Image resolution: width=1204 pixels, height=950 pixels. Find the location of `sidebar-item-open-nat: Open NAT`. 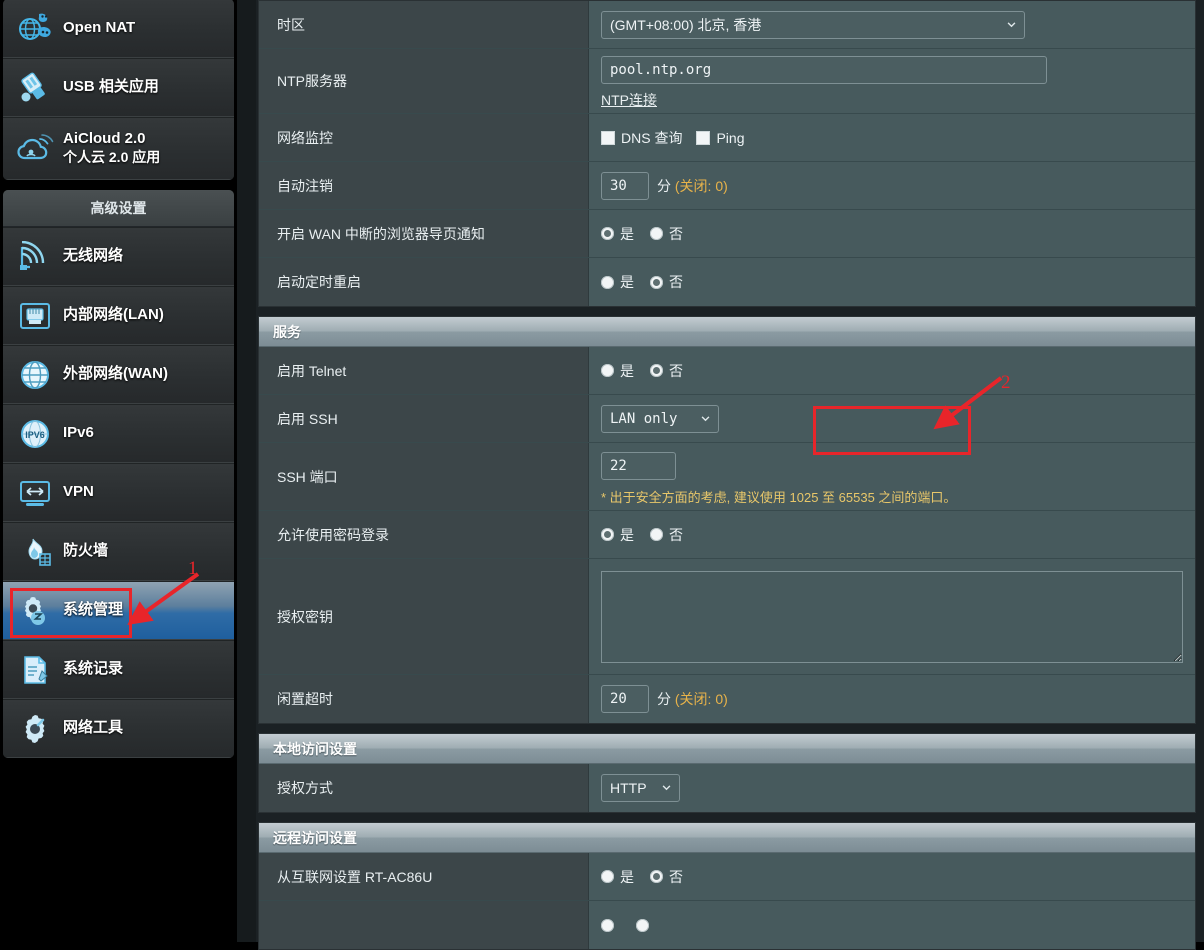

sidebar-item-open-nat: Open NAT is located at coordinates (118, 29).